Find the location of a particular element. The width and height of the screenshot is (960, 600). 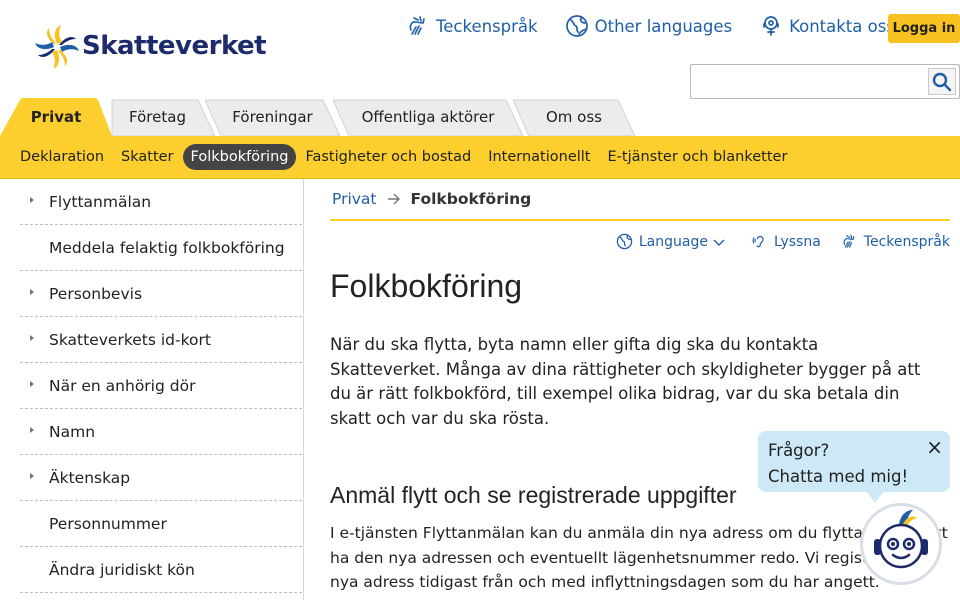

language-menu: Language is located at coordinates (673, 241).